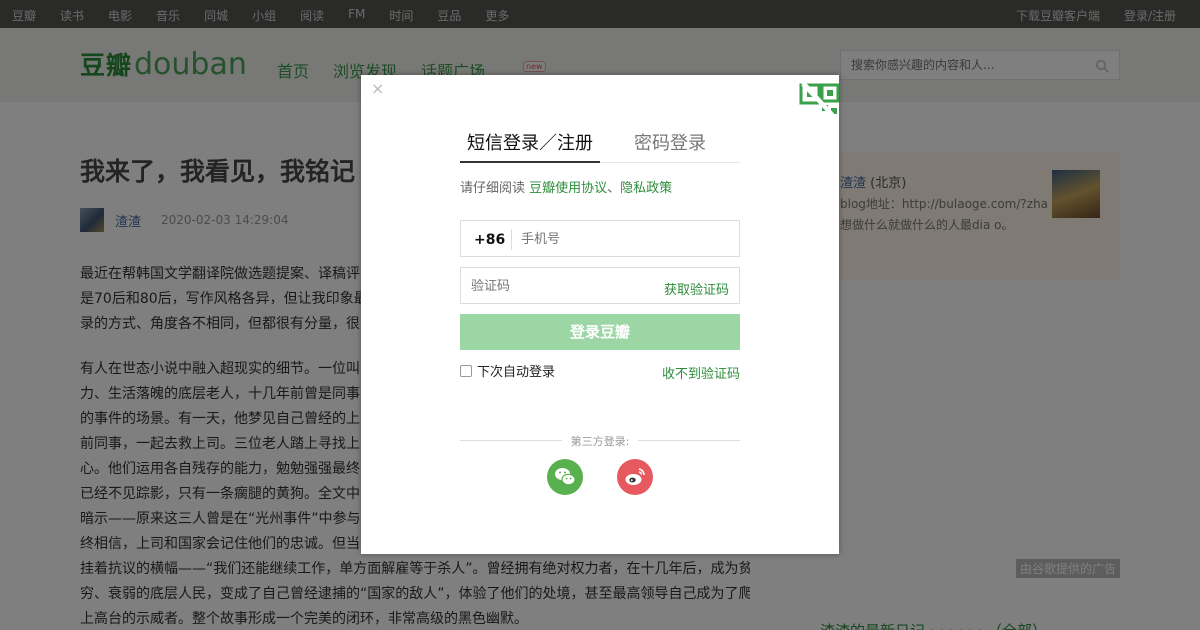 This screenshot has width=1200, height=630. Describe the element at coordinates (646, 188) in the screenshot. I see `privacy-link: 隐私政策` at that location.